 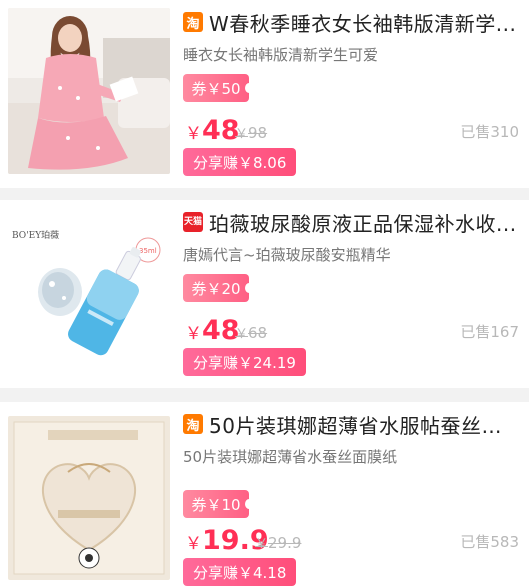 I want to click on original-price: ￥98, so click(x=251, y=132).